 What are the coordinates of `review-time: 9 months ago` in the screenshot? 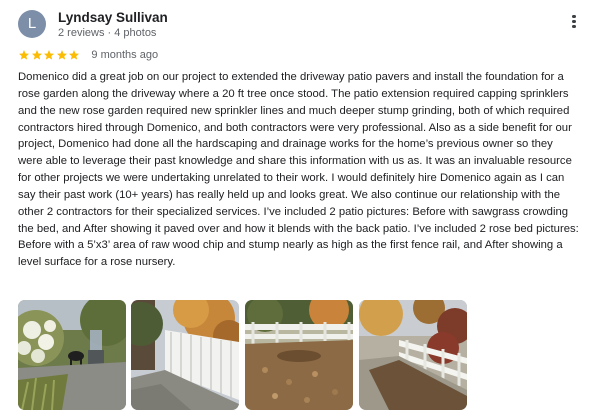 It's located at (125, 55).